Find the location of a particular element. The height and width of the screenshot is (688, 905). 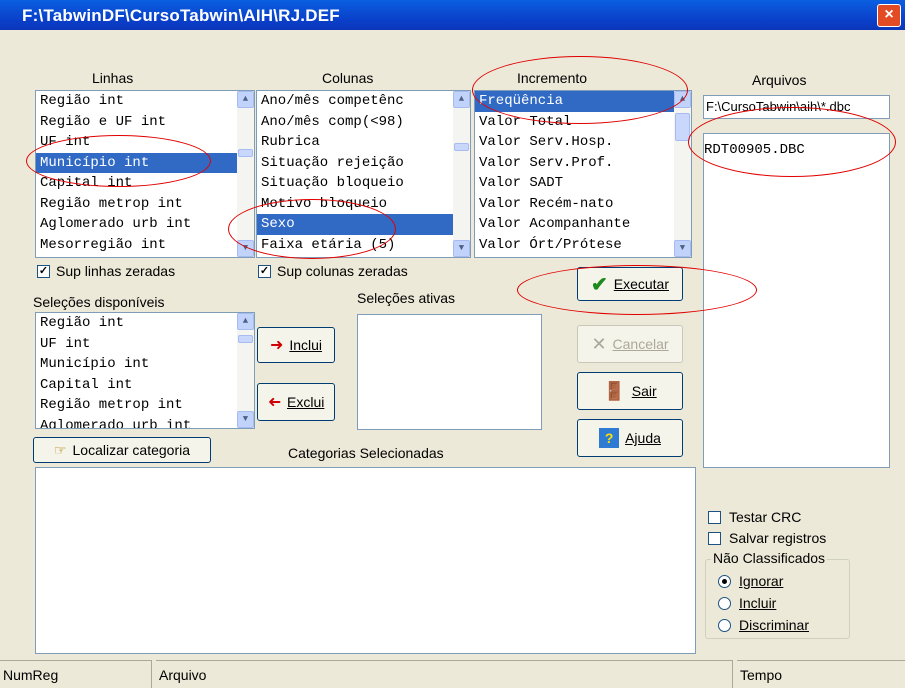

arquivos-rows: RDT00905.DBC is located at coordinates (796, 146).